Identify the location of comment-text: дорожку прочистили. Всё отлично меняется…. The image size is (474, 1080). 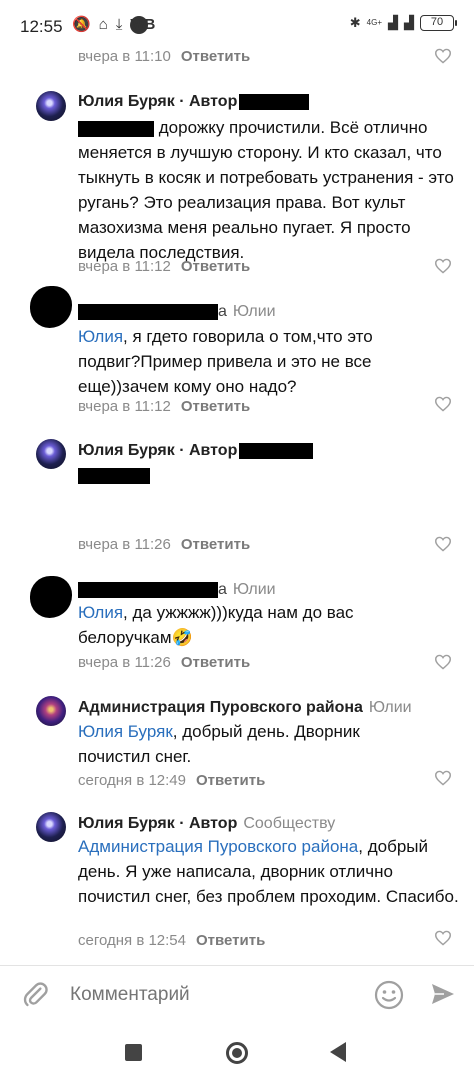
(266, 190).